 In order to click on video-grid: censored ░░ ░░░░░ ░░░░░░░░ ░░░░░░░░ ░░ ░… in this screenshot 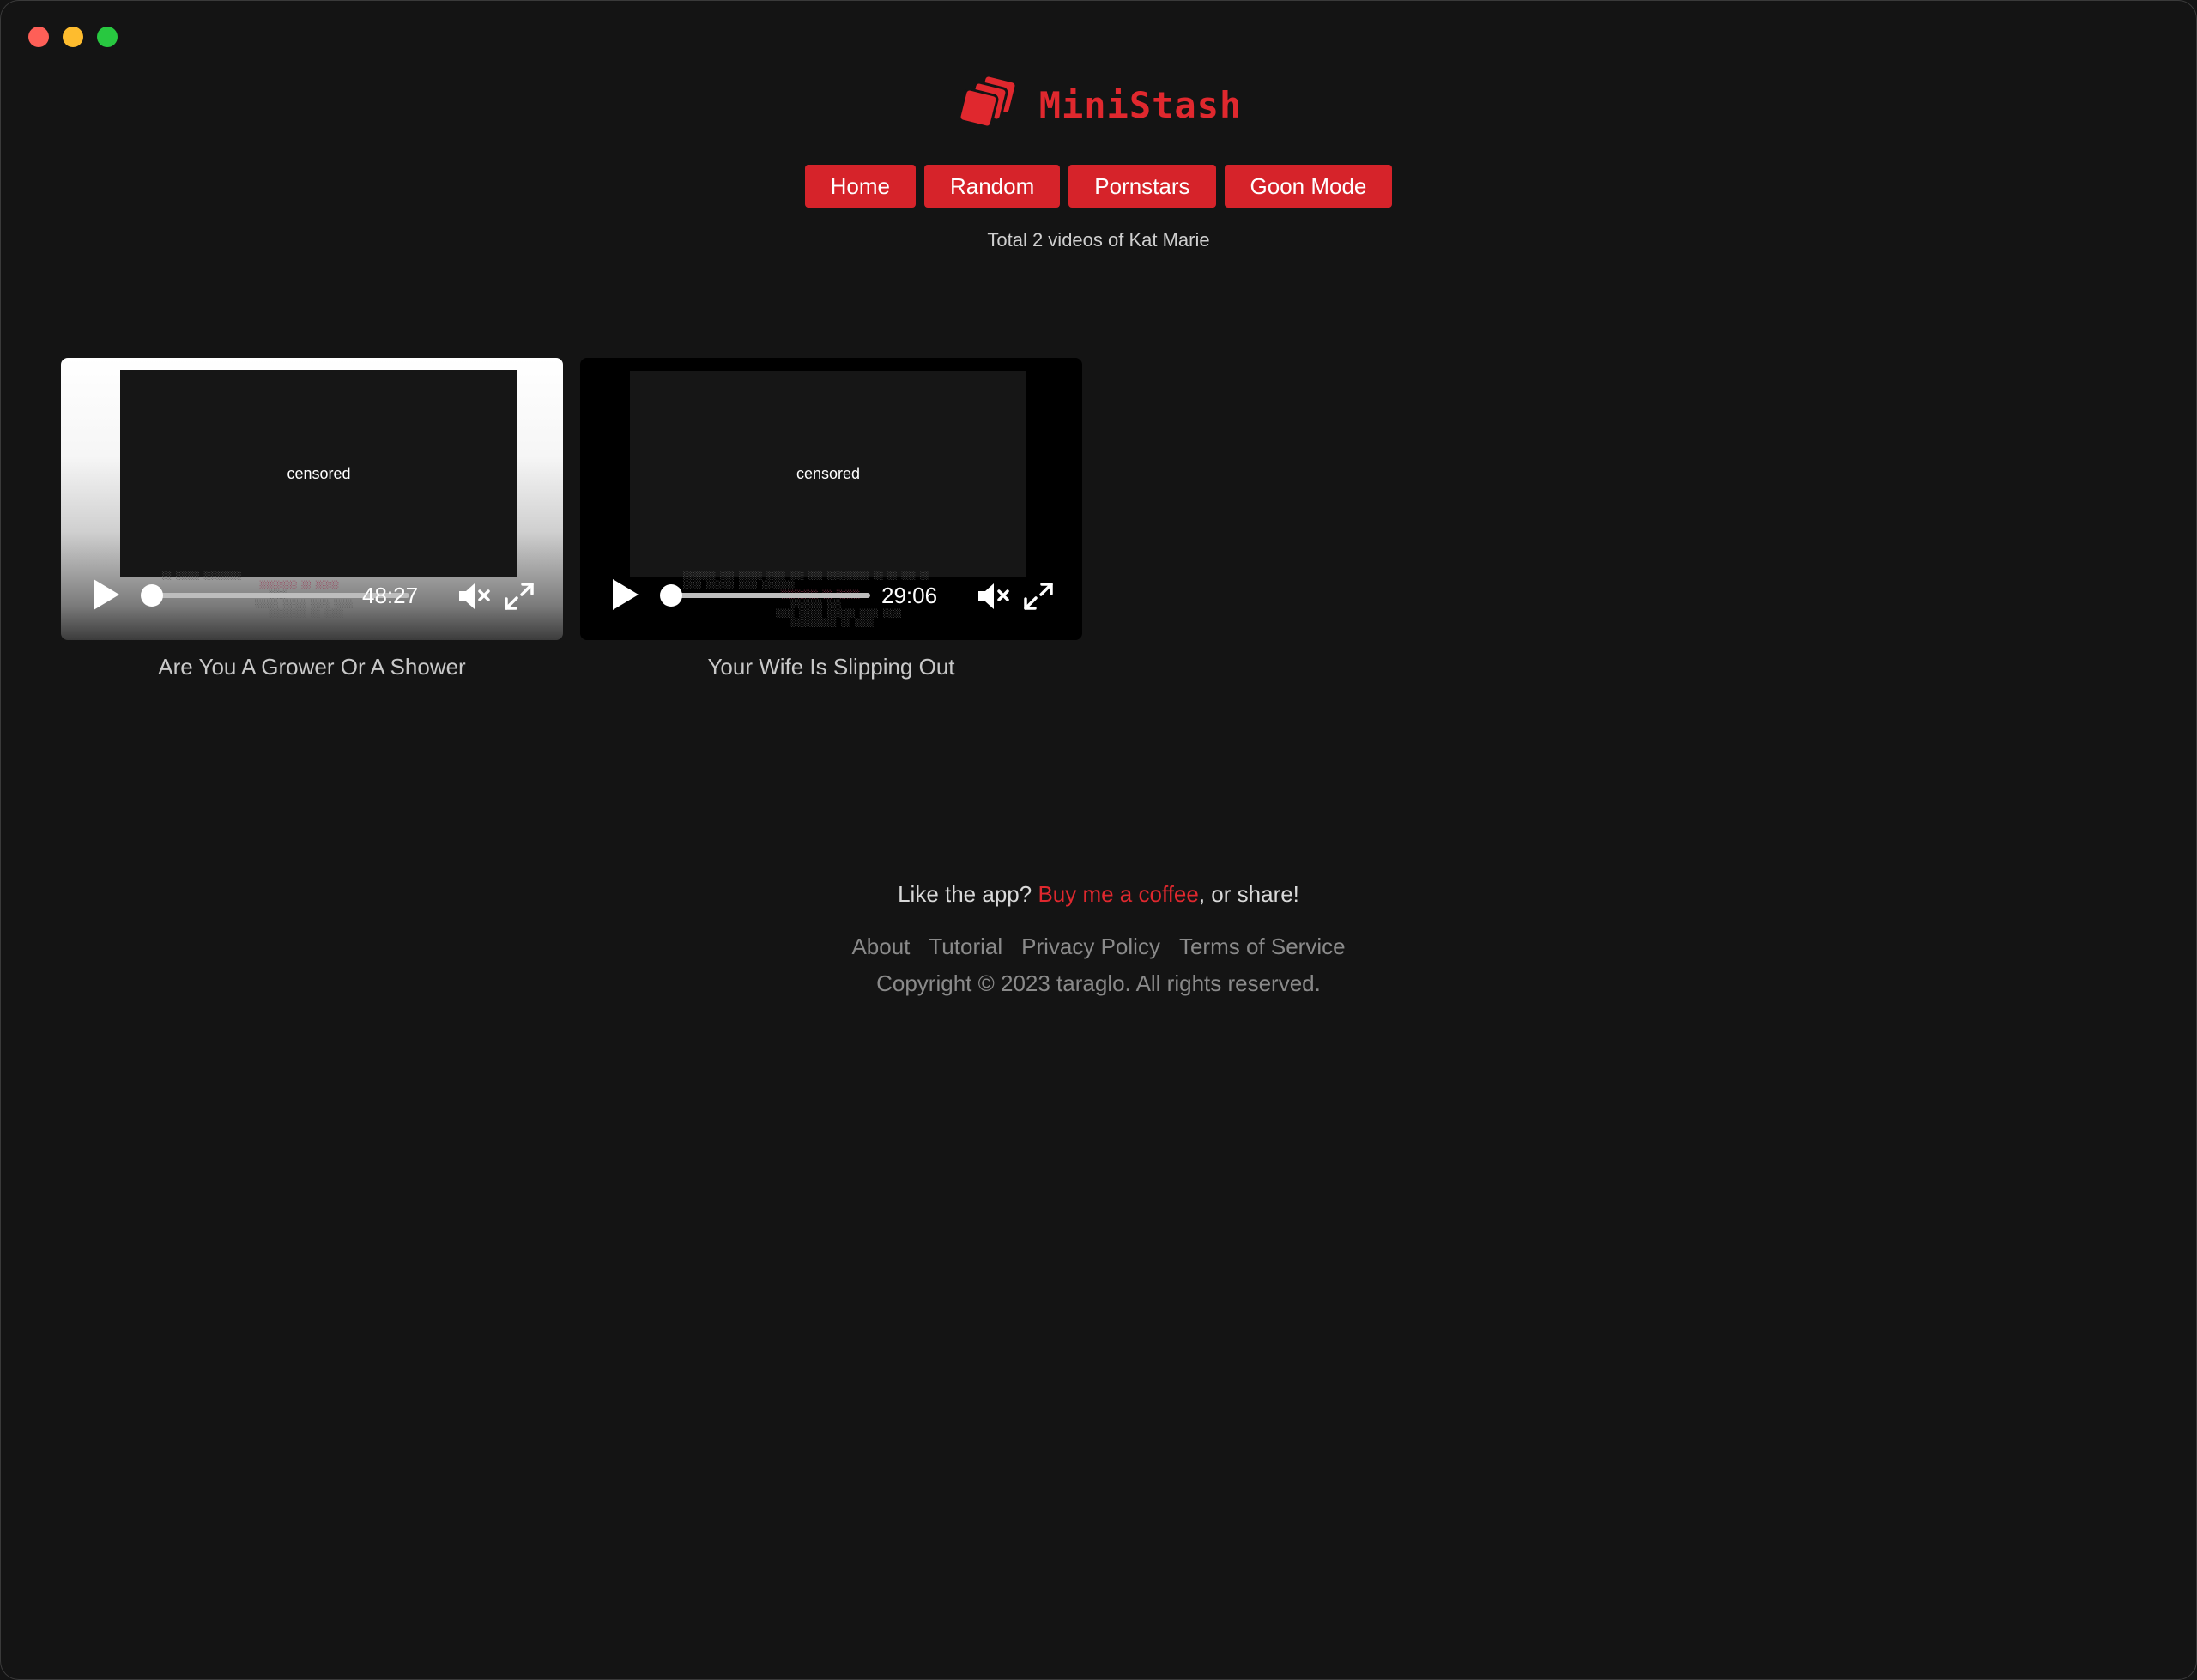, I will do `click(571, 519)`.